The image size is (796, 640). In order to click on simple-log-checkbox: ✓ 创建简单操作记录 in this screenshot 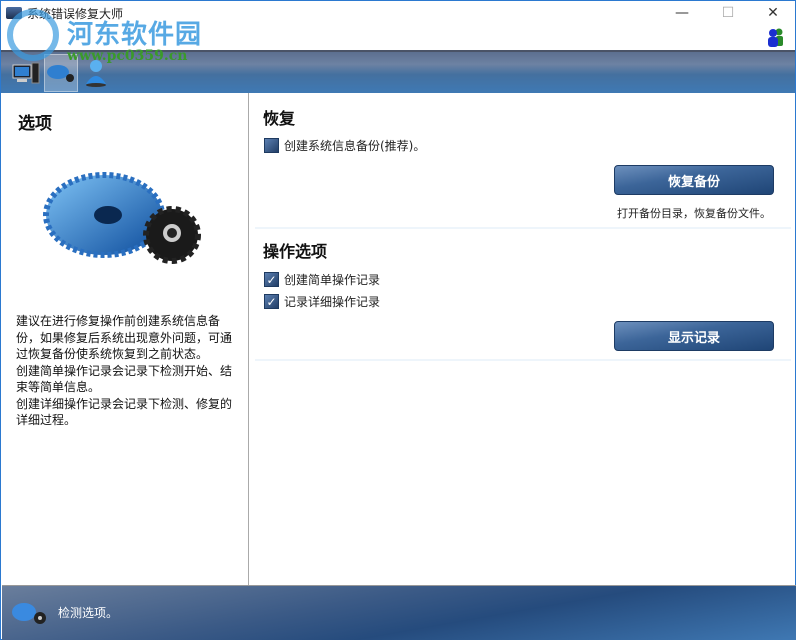, I will do `click(322, 279)`.